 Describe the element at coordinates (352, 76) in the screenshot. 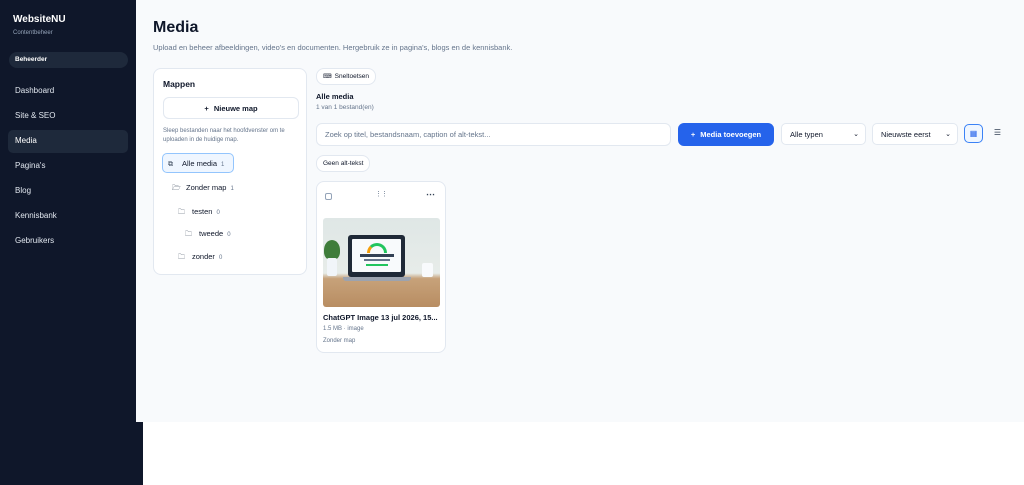

I see `shortcuts-label: Sneltoetsen` at that location.